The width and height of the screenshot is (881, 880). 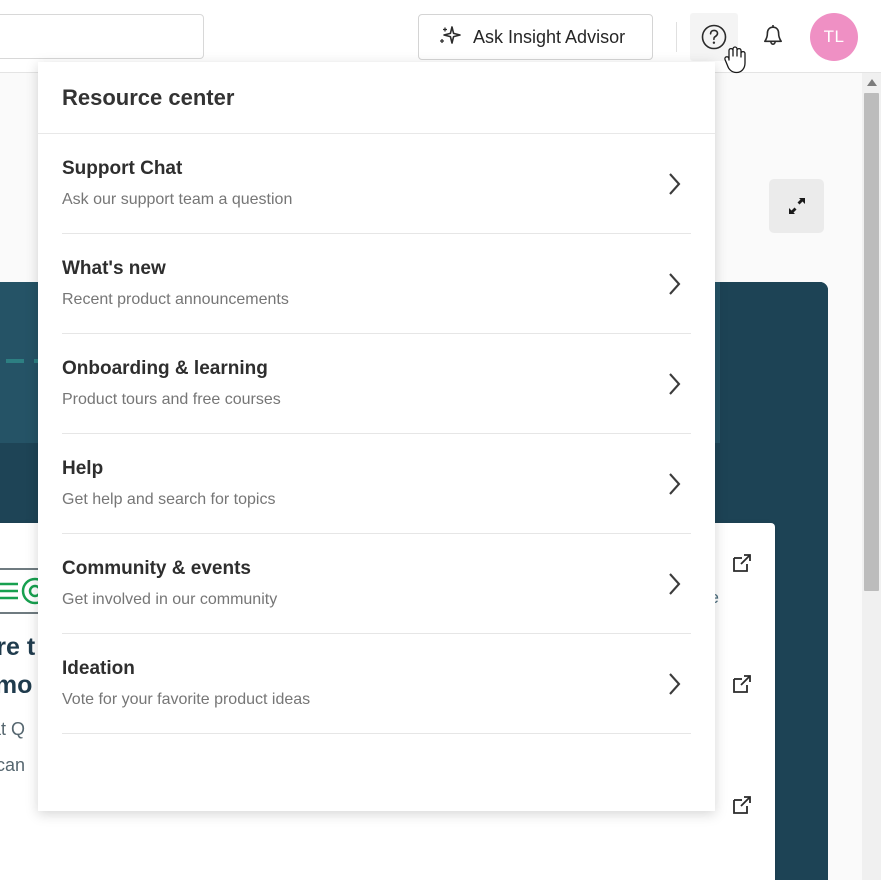 What do you see at coordinates (450, 37) in the screenshot?
I see `sparkle-icon` at bounding box center [450, 37].